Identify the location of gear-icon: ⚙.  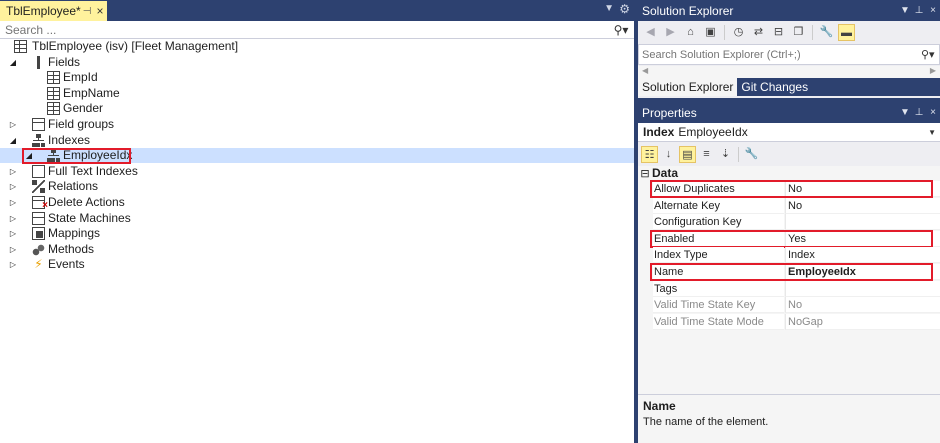
(624, 9).